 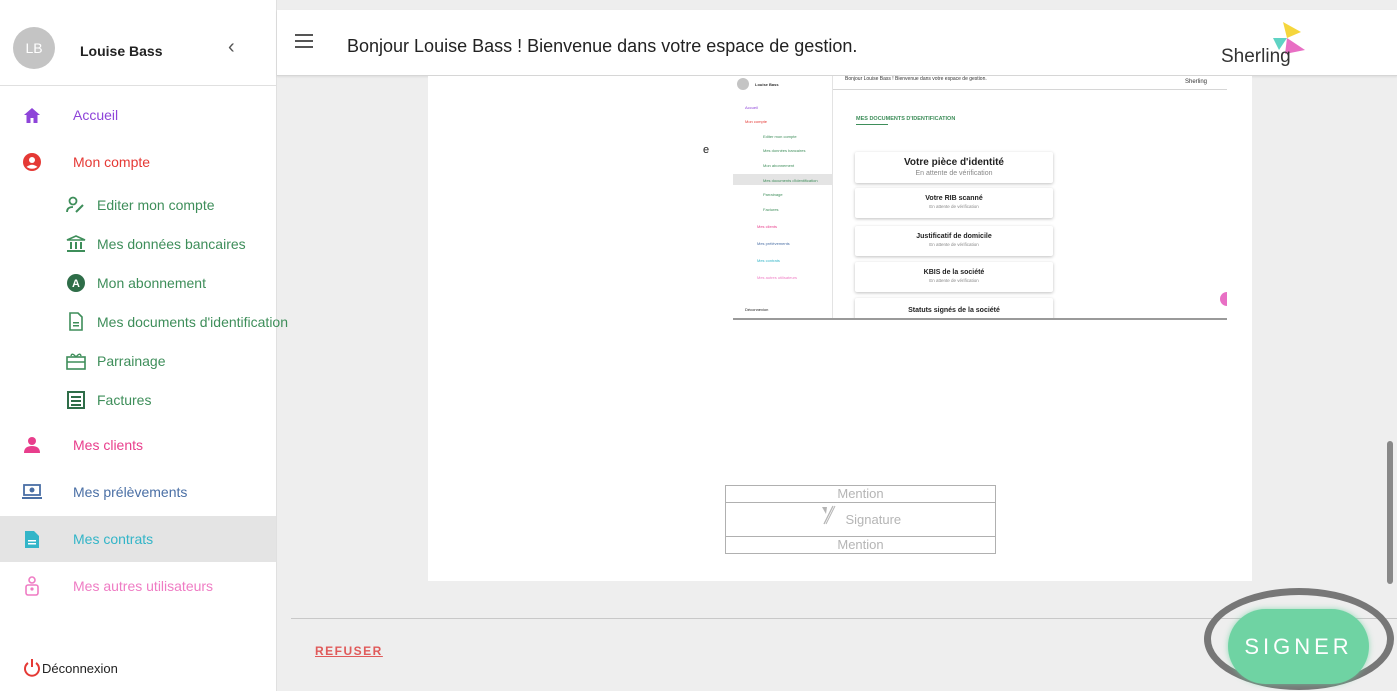 I want to click on sidebar-item-mes-clients: Mes clients, so click(x=138, y=445).